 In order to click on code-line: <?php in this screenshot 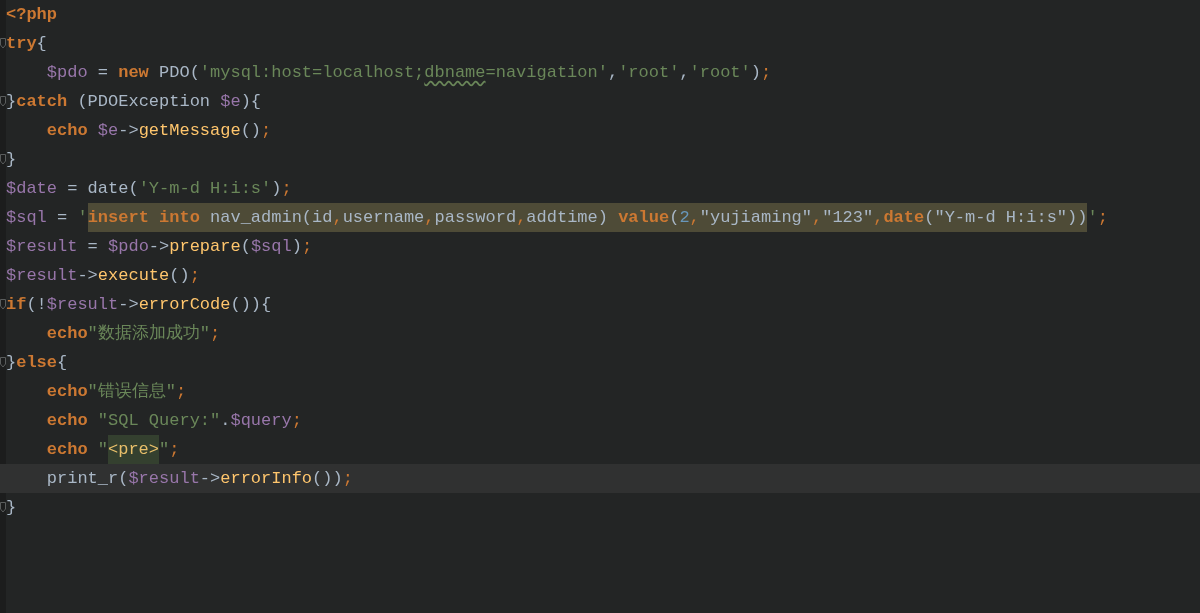, I will do `click(31, 15)`.